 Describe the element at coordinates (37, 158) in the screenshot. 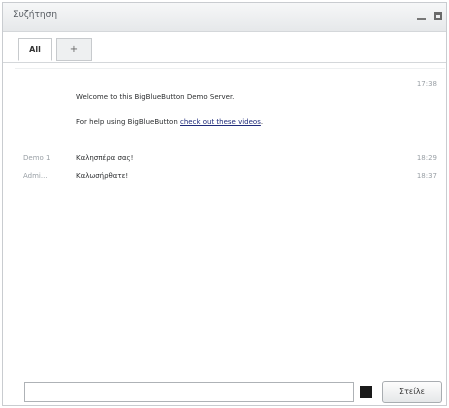

I see `message-sender: Demo 1` at that location.